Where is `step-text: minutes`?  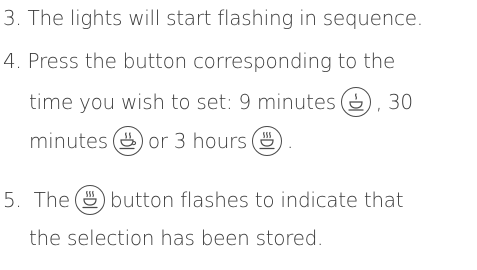
step-text: minutes is located at coordinates (68, 141).